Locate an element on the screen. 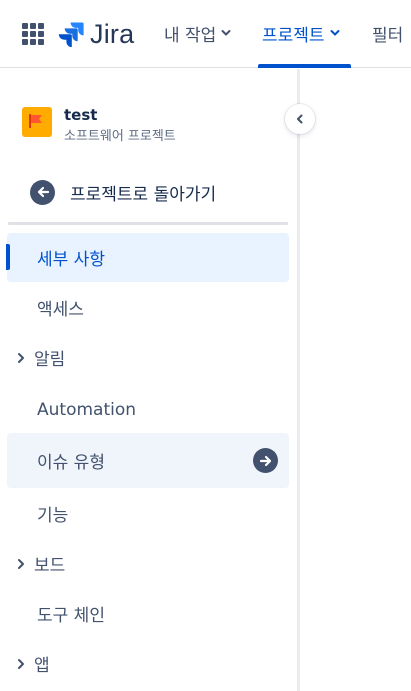 This screenshot has width=411, height=691. sidebar-item-label: 세부 사항 is located at coordinates (71, 260).